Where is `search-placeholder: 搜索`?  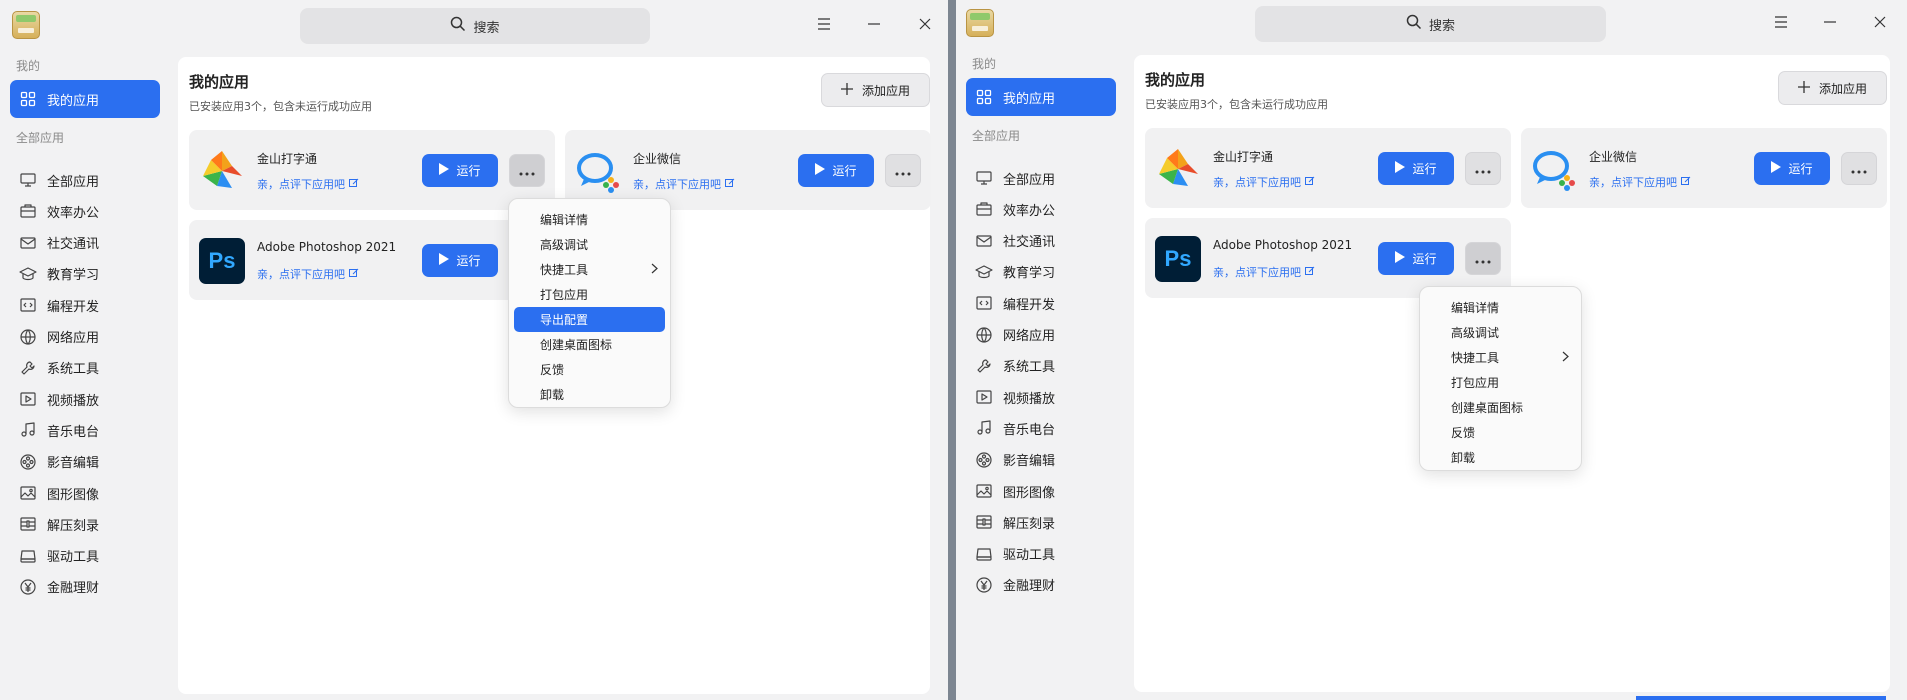 search-placeholder: 搜索 is located at coordinates (1441, 26).